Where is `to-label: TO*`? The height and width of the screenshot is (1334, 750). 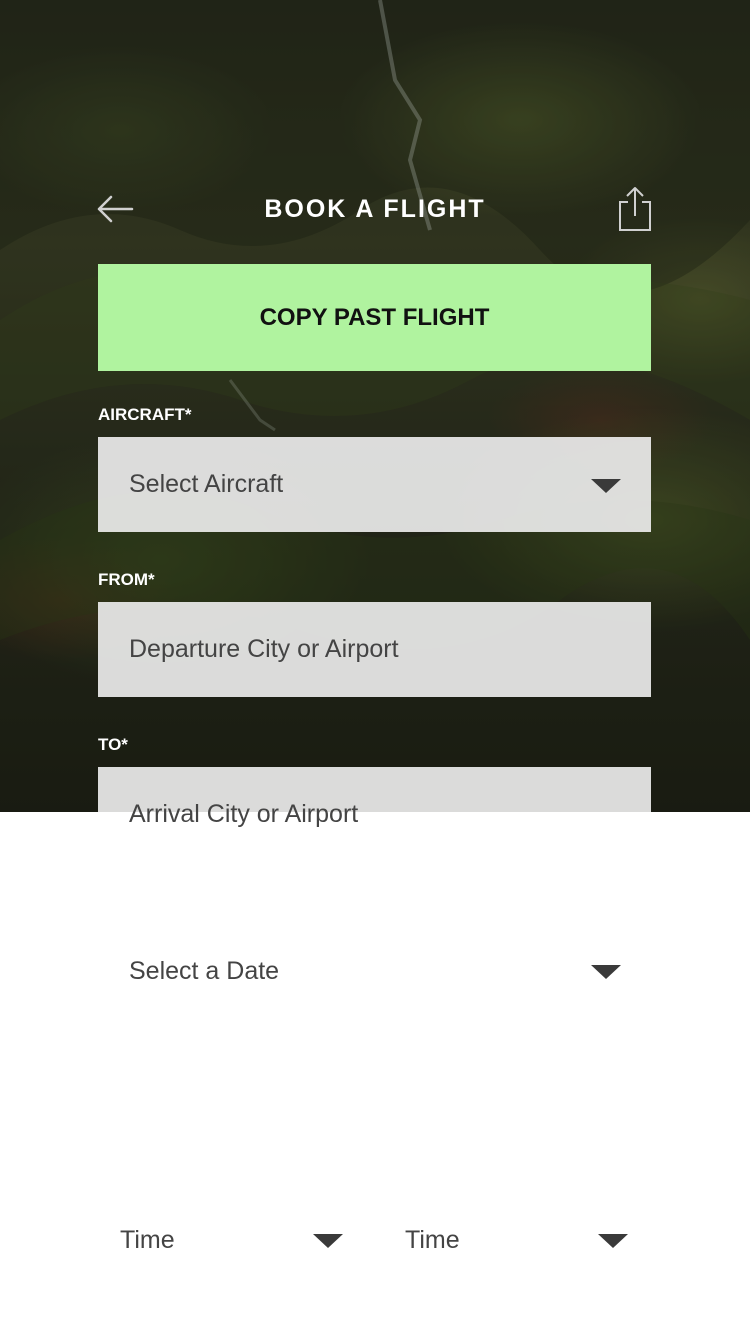
to-label: TO* is located at coordinates (113, 744).